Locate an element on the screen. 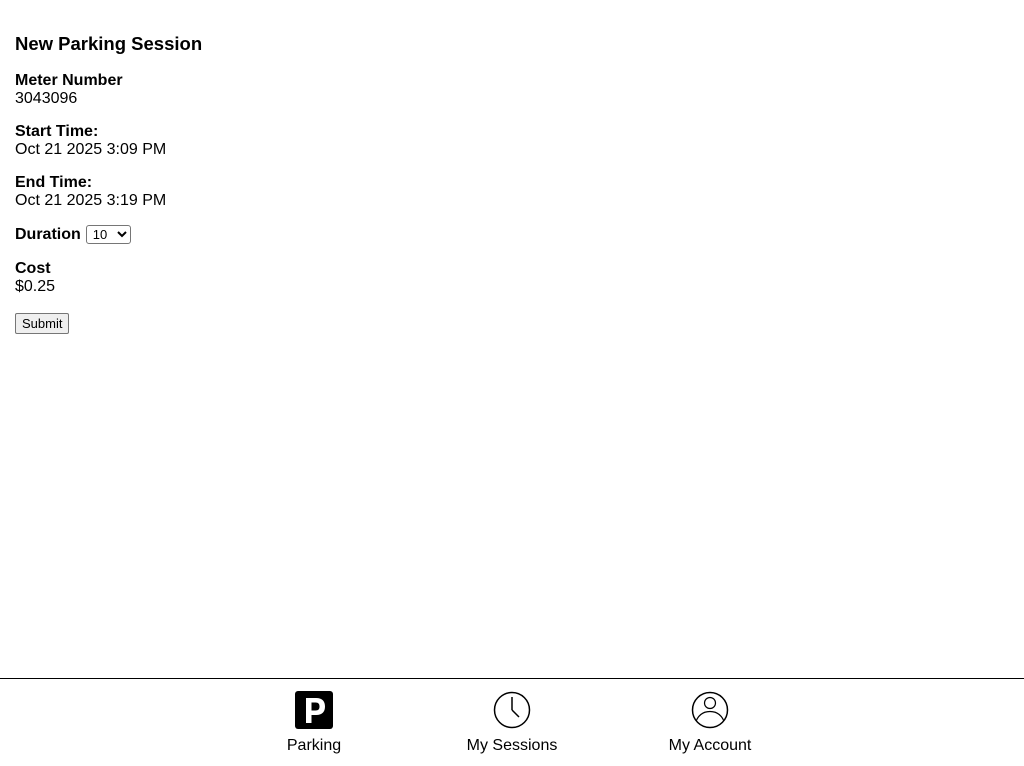 The height and width of the screenshot is (766, 1024). meter-number-value: 3043096 is located at coordinates (46, 98).